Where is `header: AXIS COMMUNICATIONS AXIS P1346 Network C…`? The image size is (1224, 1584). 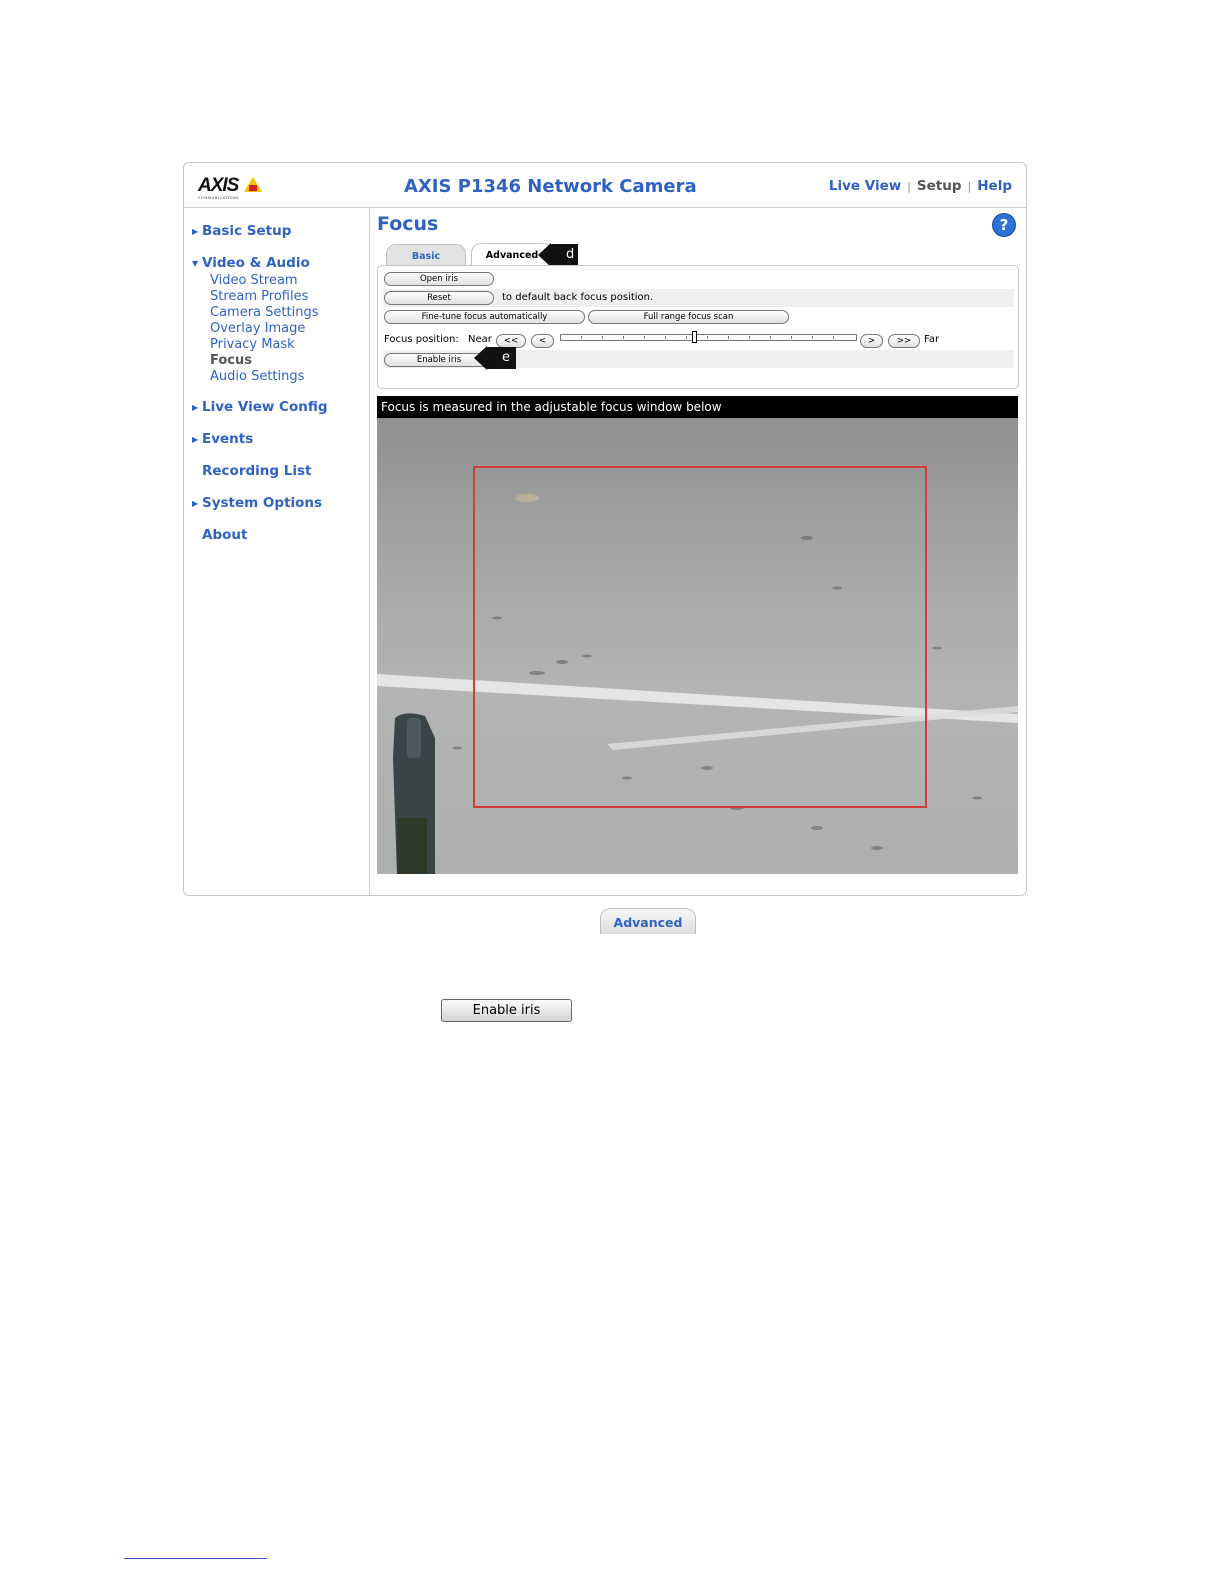
header: AXIS COMMUNICATIONS AXIS P1346 Network C… is located at coordinates (605, 185).